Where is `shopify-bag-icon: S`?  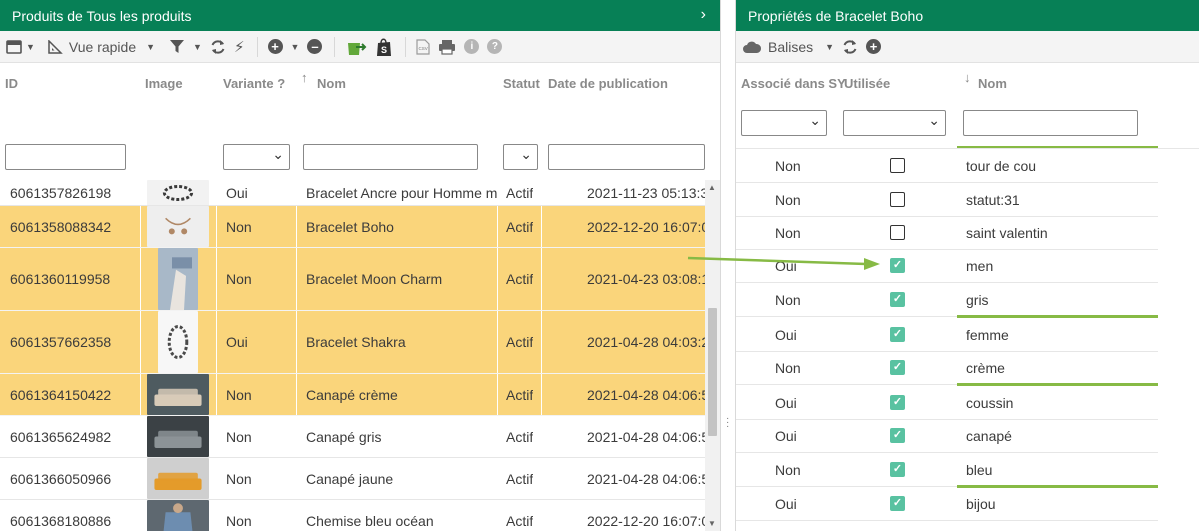
shopify-bag-icon: S is located at coordinates (384, 47).